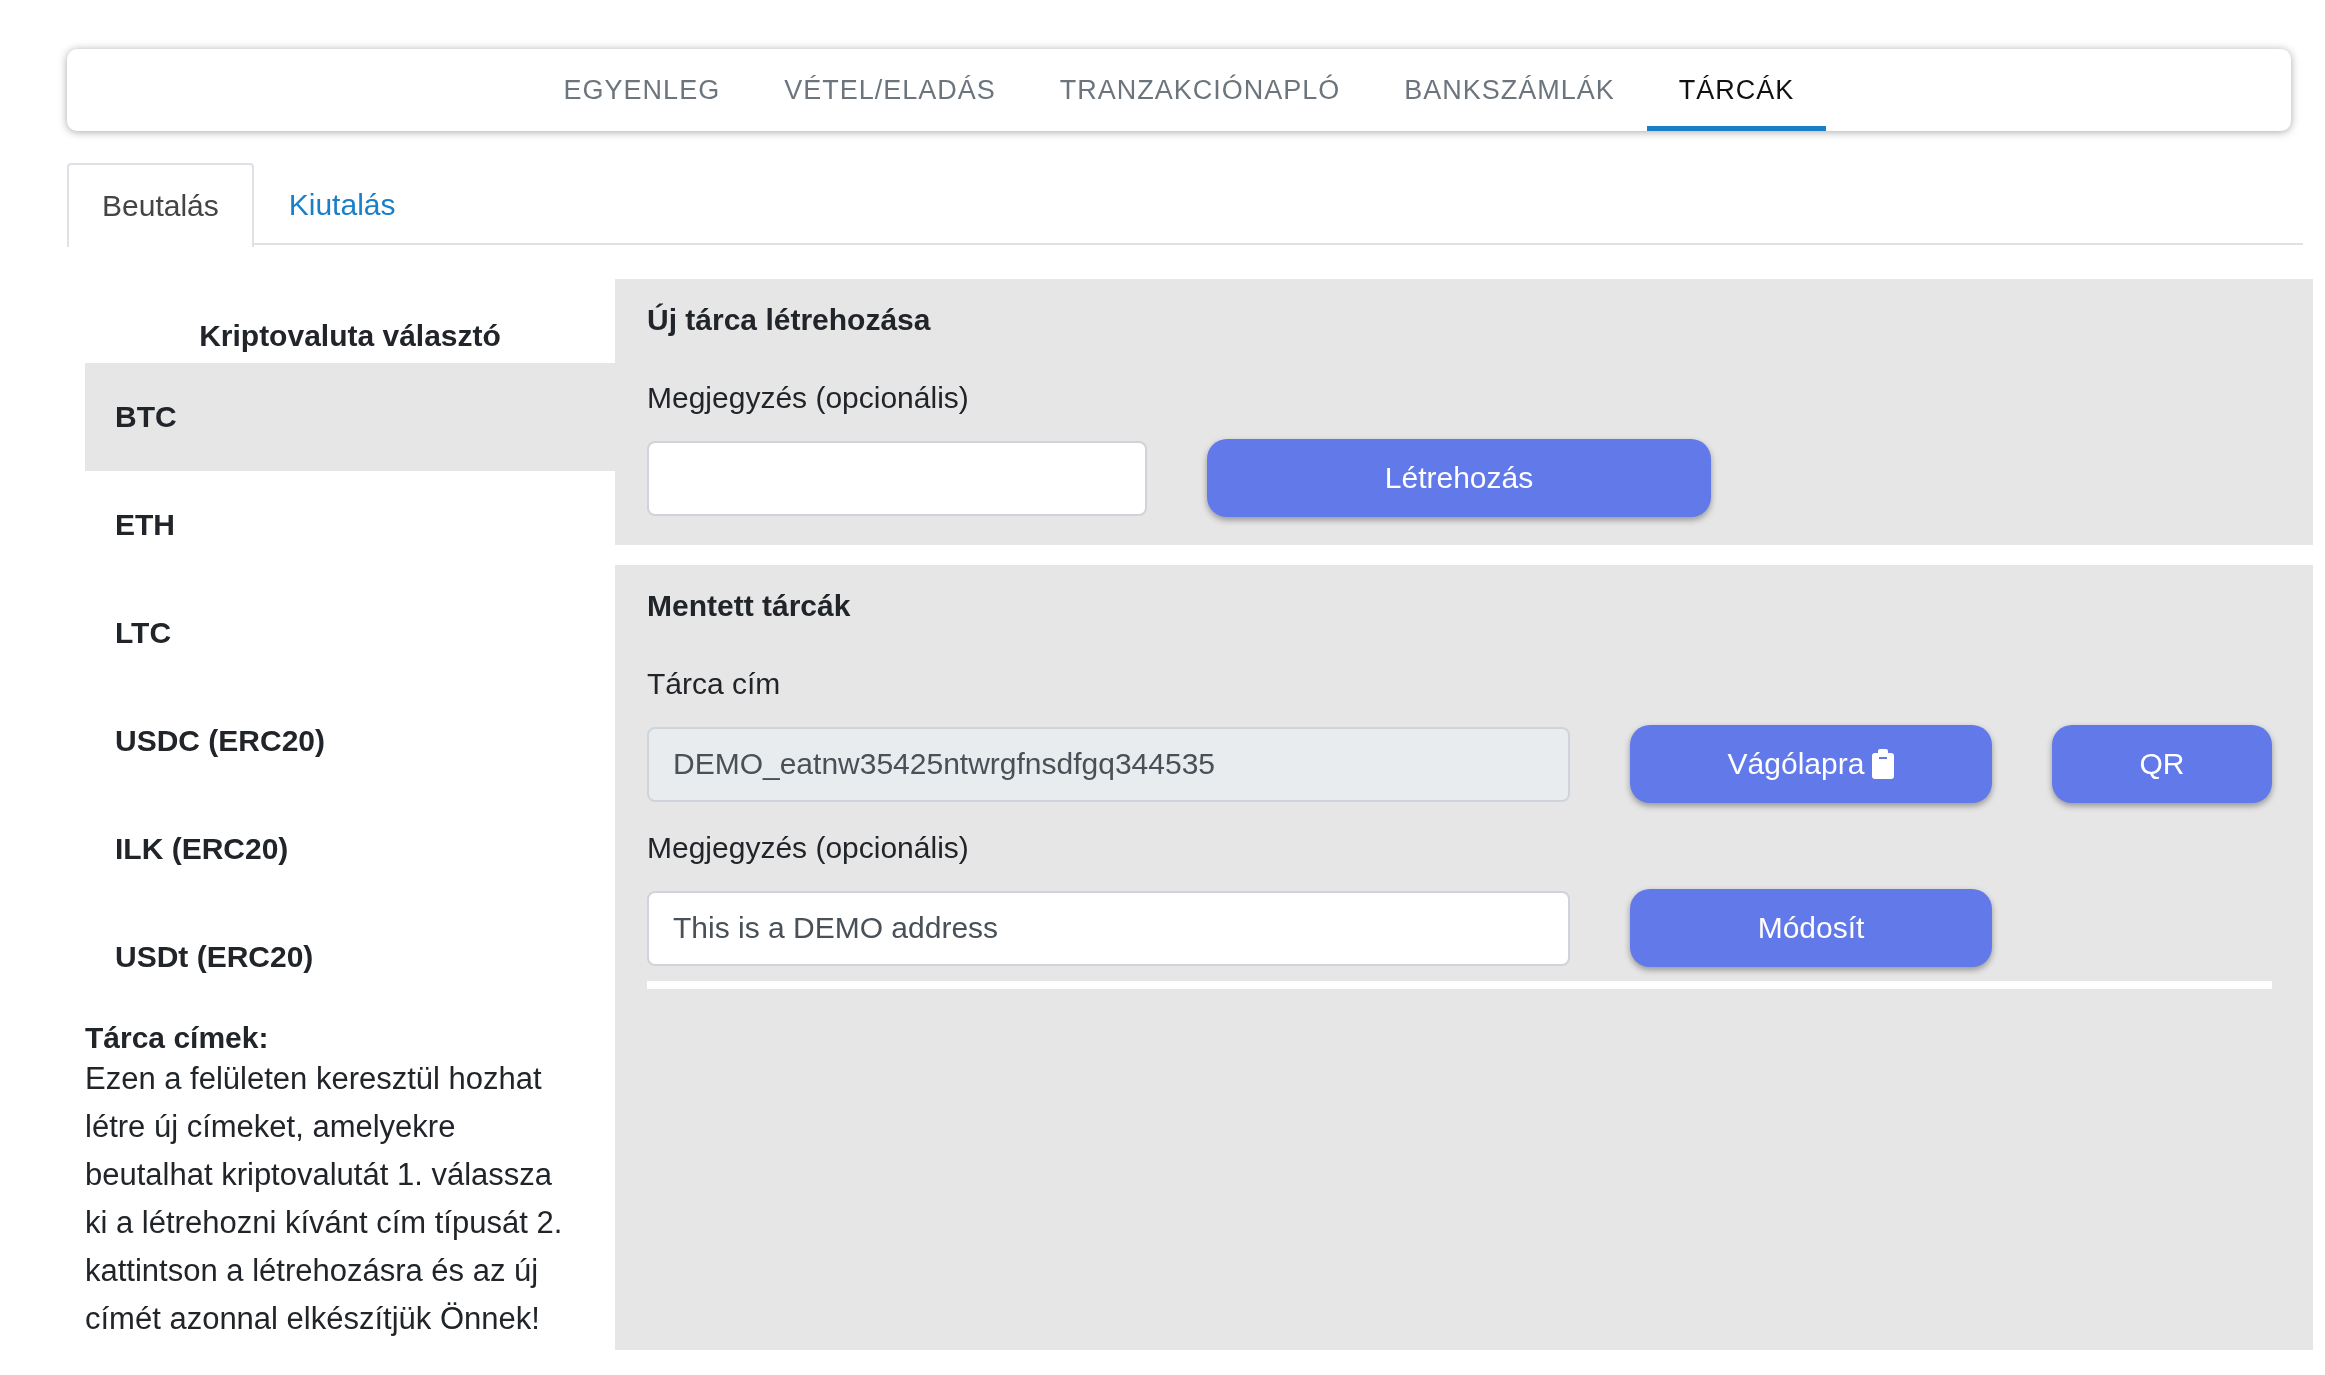 The image size is (2325, 1375). Describe the element at coordinates (350, 633) in the screenshot. I see `currency-item: LTC` at that location.